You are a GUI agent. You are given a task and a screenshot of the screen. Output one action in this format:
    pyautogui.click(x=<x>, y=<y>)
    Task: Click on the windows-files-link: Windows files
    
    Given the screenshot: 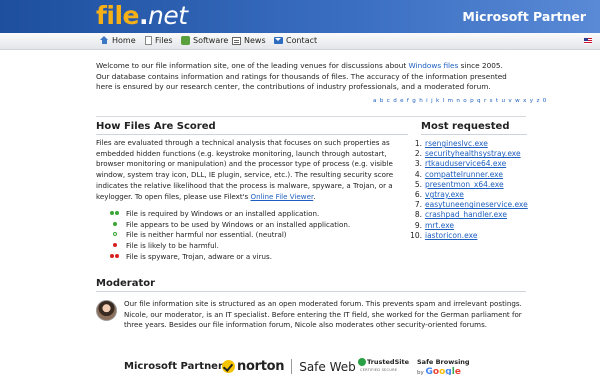 What is the action you would take?
    pyautogui.click(x=434, y=65)
    